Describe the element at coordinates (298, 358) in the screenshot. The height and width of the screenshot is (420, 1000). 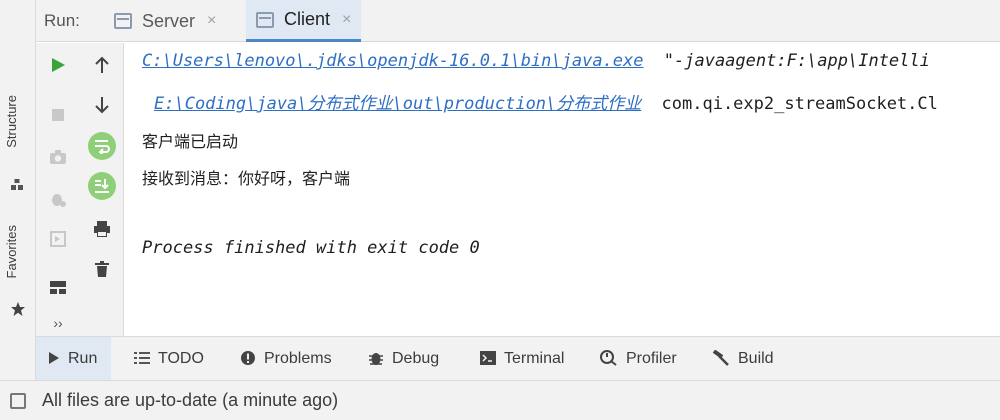
I see `bottom-tab-problems-label: Problems` at that location.